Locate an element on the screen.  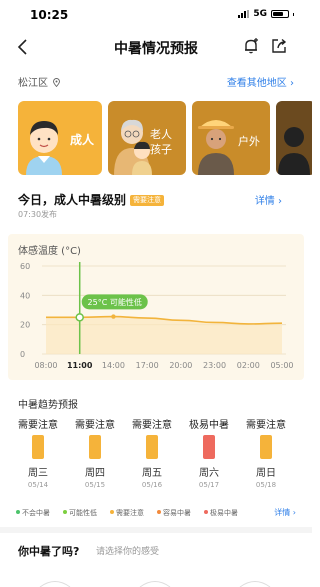
location-row: 松江区 查看其他地区 › is located at coordinates (156, 82).